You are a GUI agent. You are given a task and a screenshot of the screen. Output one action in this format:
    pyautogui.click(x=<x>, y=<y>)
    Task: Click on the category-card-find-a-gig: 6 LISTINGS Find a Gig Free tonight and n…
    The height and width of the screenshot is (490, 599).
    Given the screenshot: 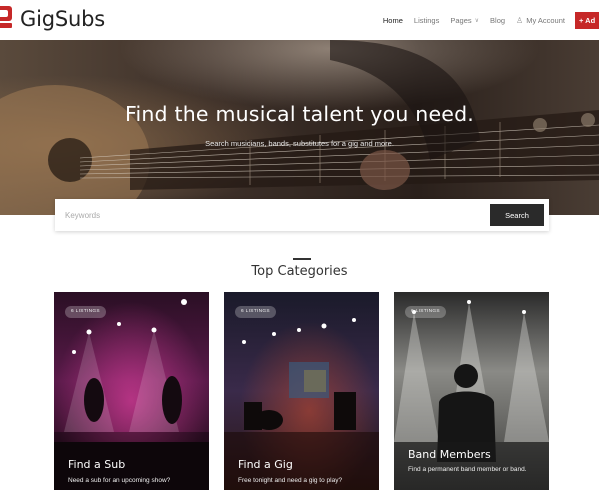 What is the action you would take?
    pyautogui.click(x=301, y=391)
    